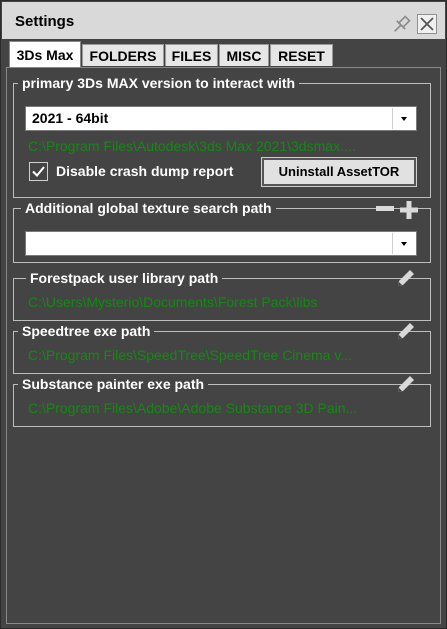  What do you see at coordinates (385, 211) in the screenshot?
I see `minus-icon` at bounding box center [385, 211].